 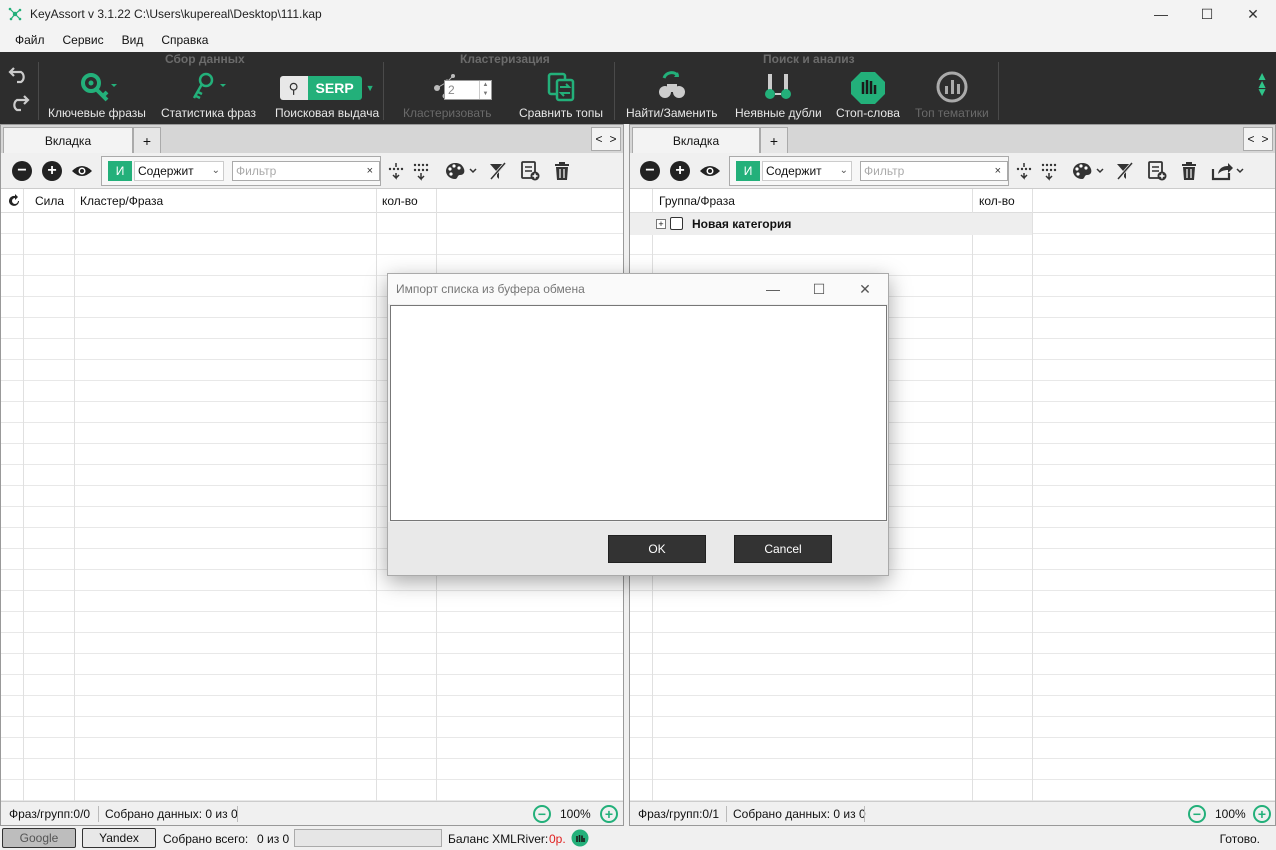 I want to click on chart-circle-icon, so click(x=952, y=87).